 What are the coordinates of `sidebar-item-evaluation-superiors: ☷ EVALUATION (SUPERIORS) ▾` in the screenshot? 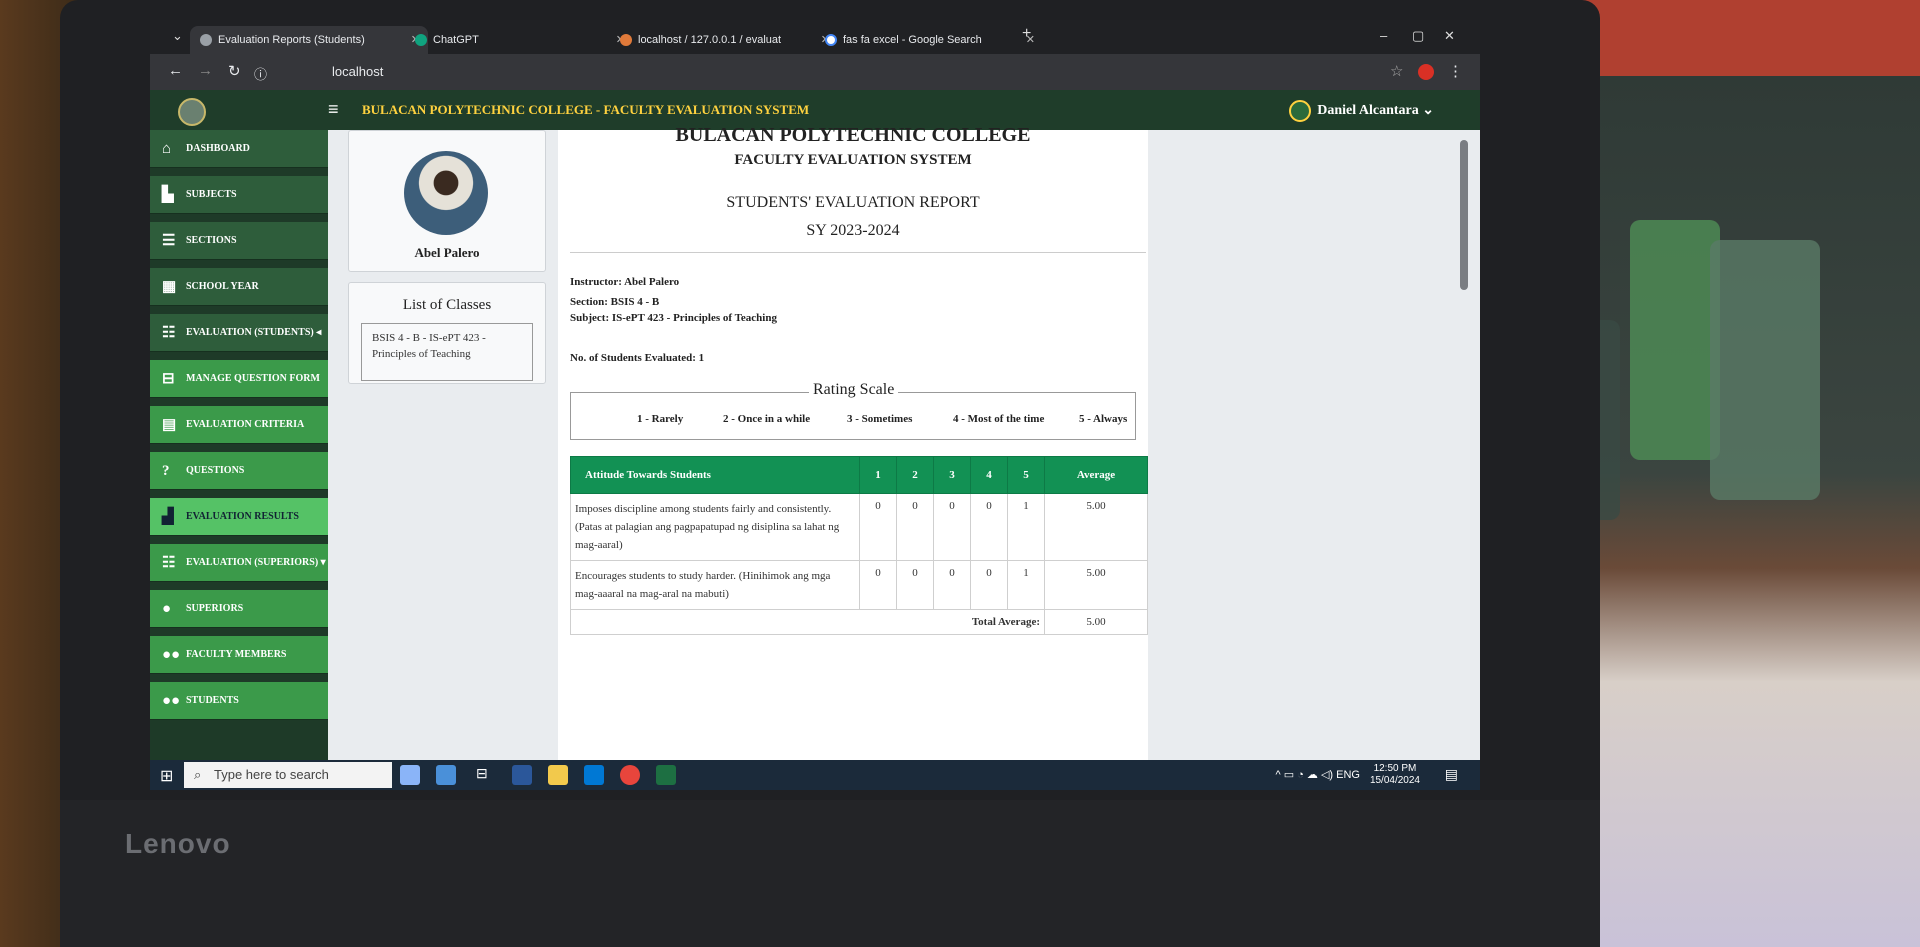 It's located at (239, 563).